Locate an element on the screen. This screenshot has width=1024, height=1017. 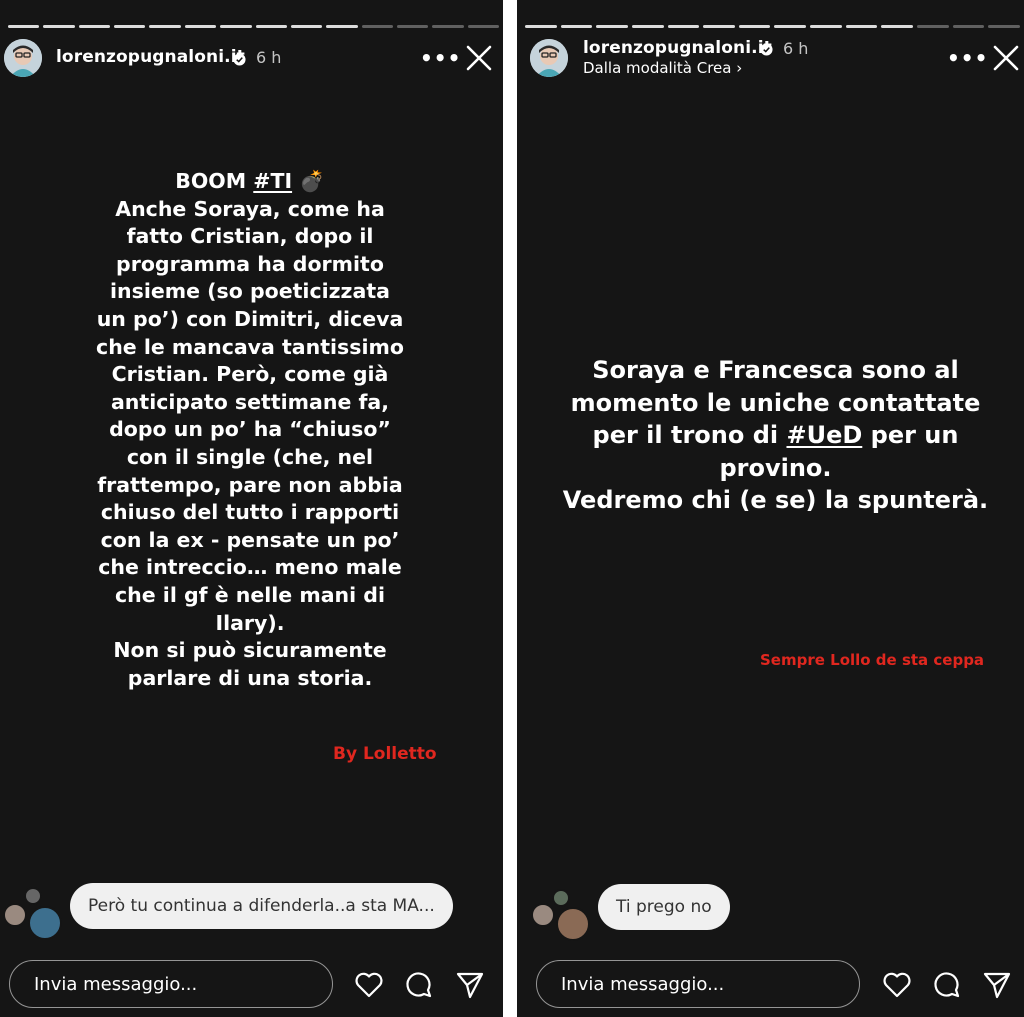
story-line-2: per il trono di #UeD per un is located at coordinates (775, 435).